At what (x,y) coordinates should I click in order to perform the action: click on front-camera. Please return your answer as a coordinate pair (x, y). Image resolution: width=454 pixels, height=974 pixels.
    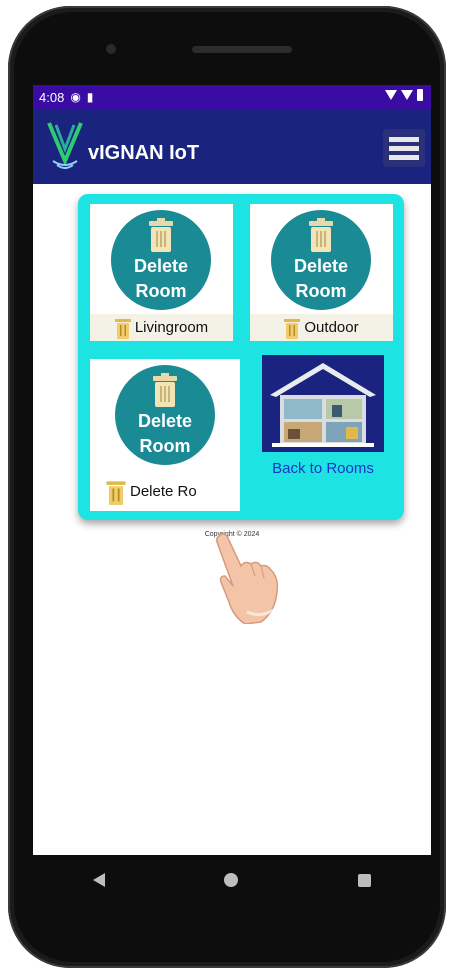
    Looking at the image, I should click on (111, 49).